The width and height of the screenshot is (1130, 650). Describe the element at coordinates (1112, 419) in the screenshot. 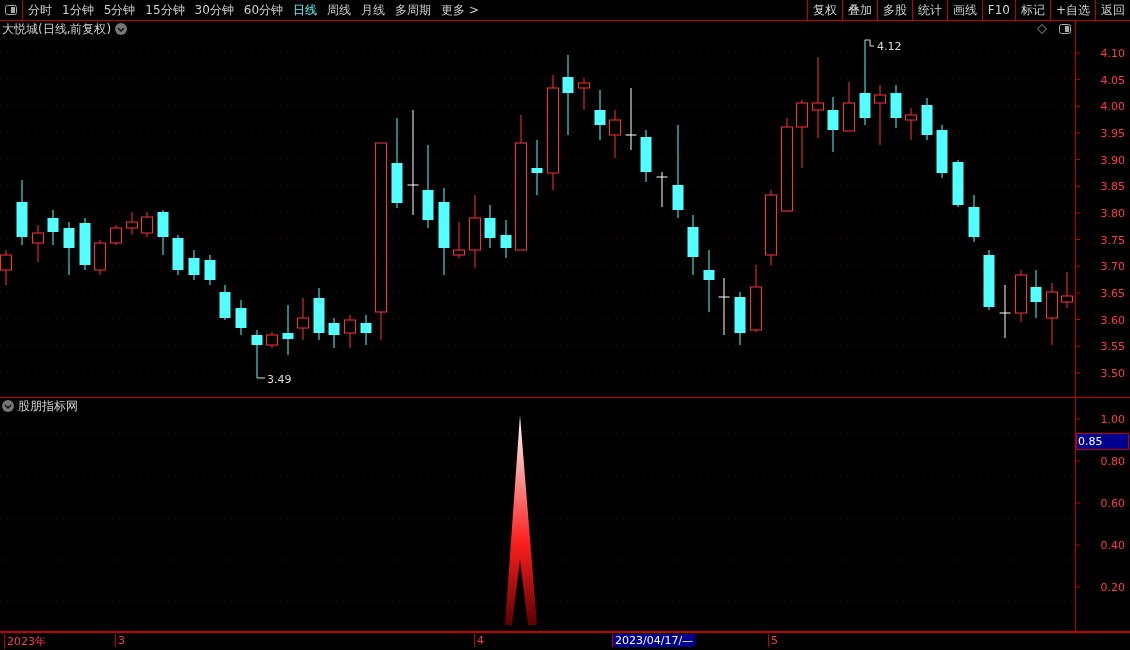

I see `indicator-axis-label: 1.00` at that location.